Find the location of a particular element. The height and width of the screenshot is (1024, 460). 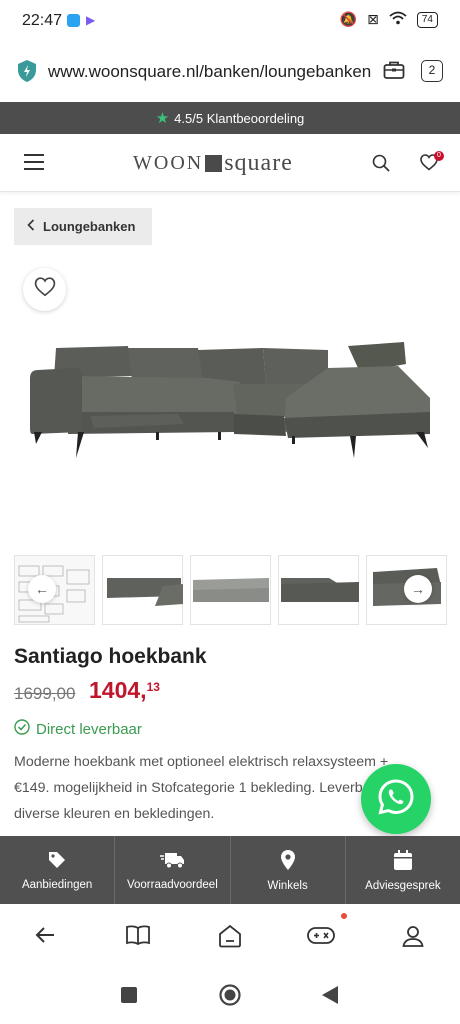

logo-woon: WOON is located at coordinates (168, 163).